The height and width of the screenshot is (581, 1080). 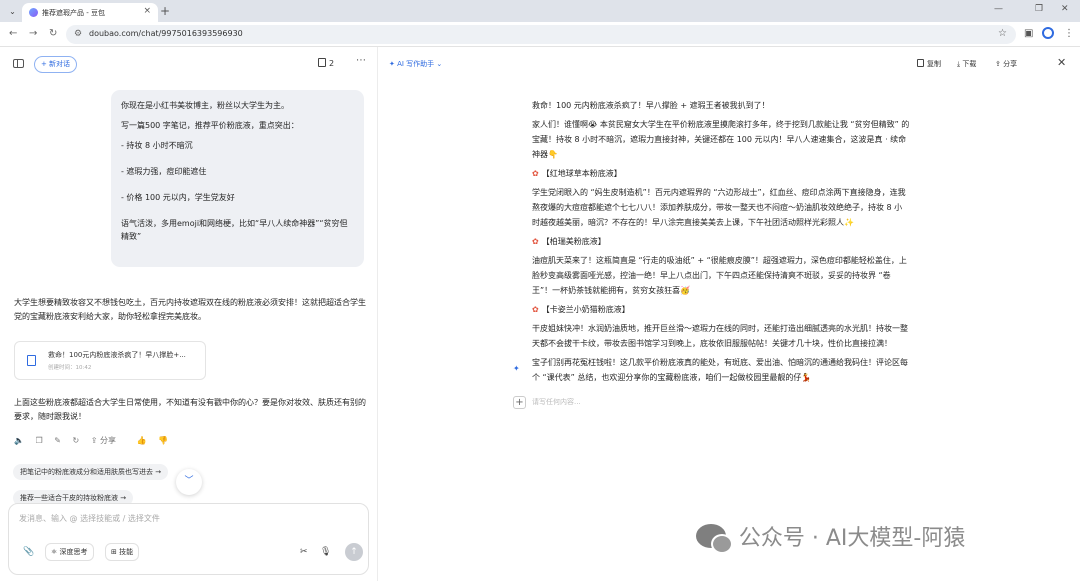 What do you see at coordinates (55, 64) in the screenshot?
I see `new-chat-button: + 新对话` at bounding box center [55, 64].